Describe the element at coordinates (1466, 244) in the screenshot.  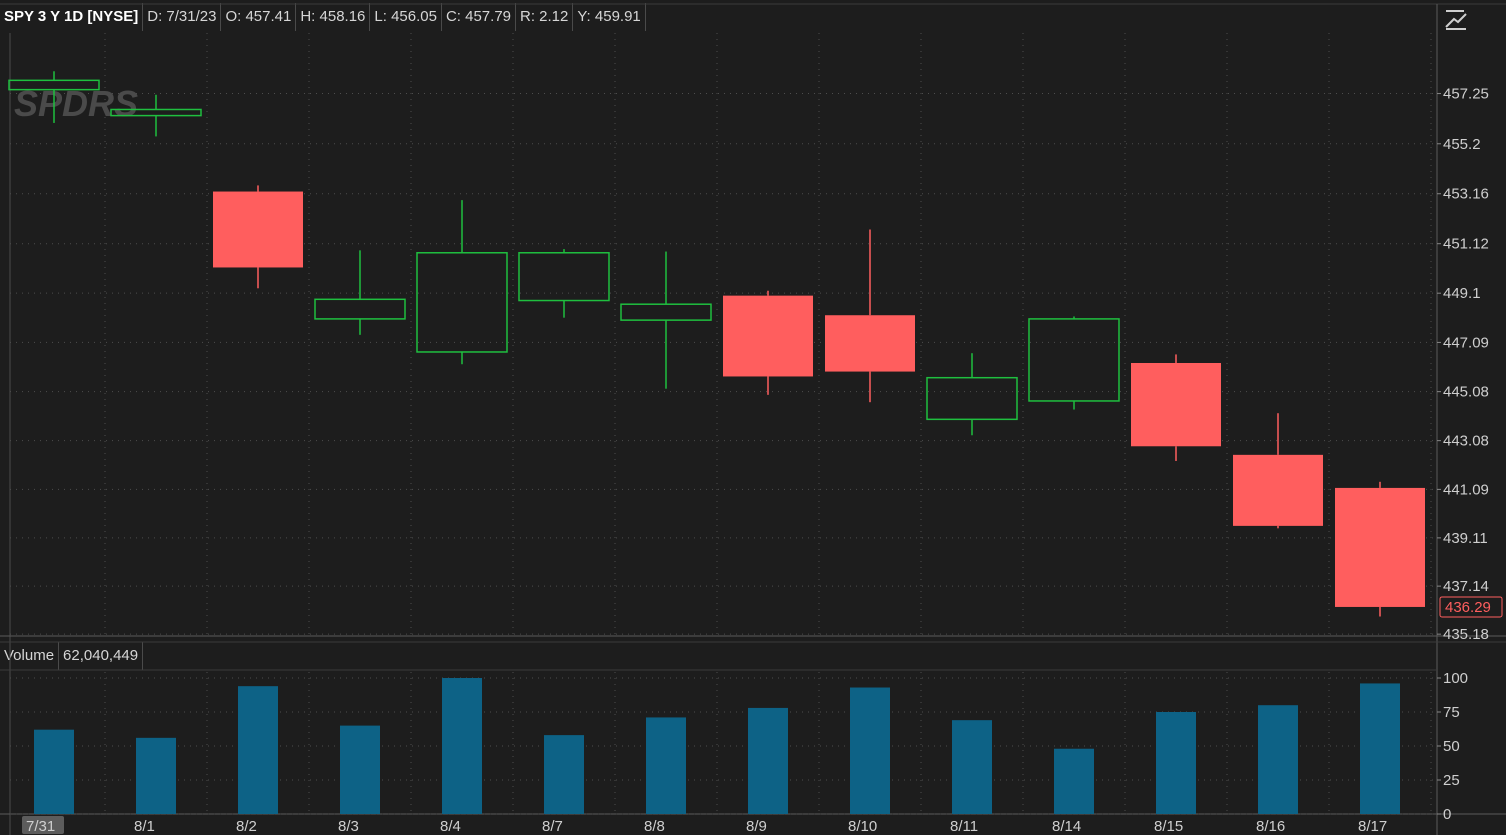
I see `price-tick-label: 451.12` at that location.